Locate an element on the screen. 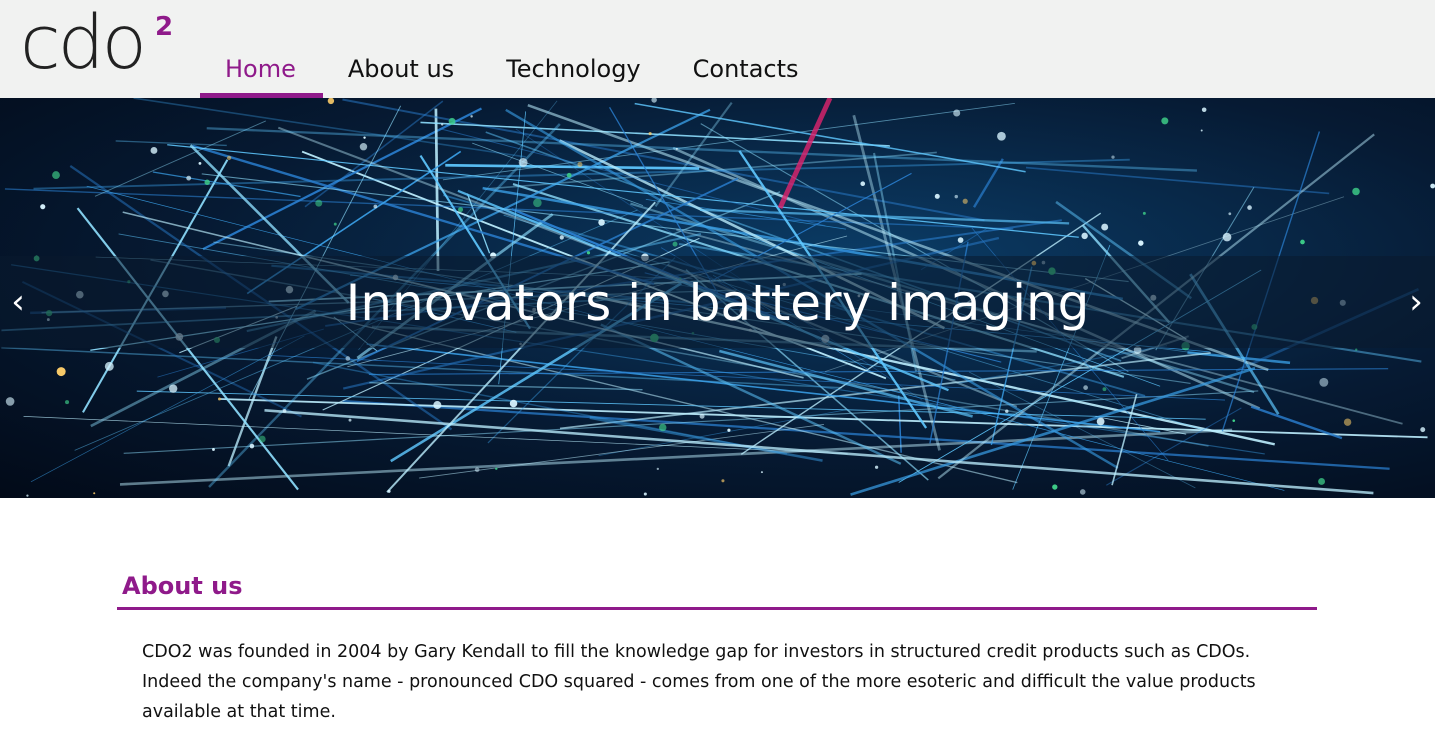 This screenshot has width=1435, height=740. about-us-divider is located at coordinates (717, 608).